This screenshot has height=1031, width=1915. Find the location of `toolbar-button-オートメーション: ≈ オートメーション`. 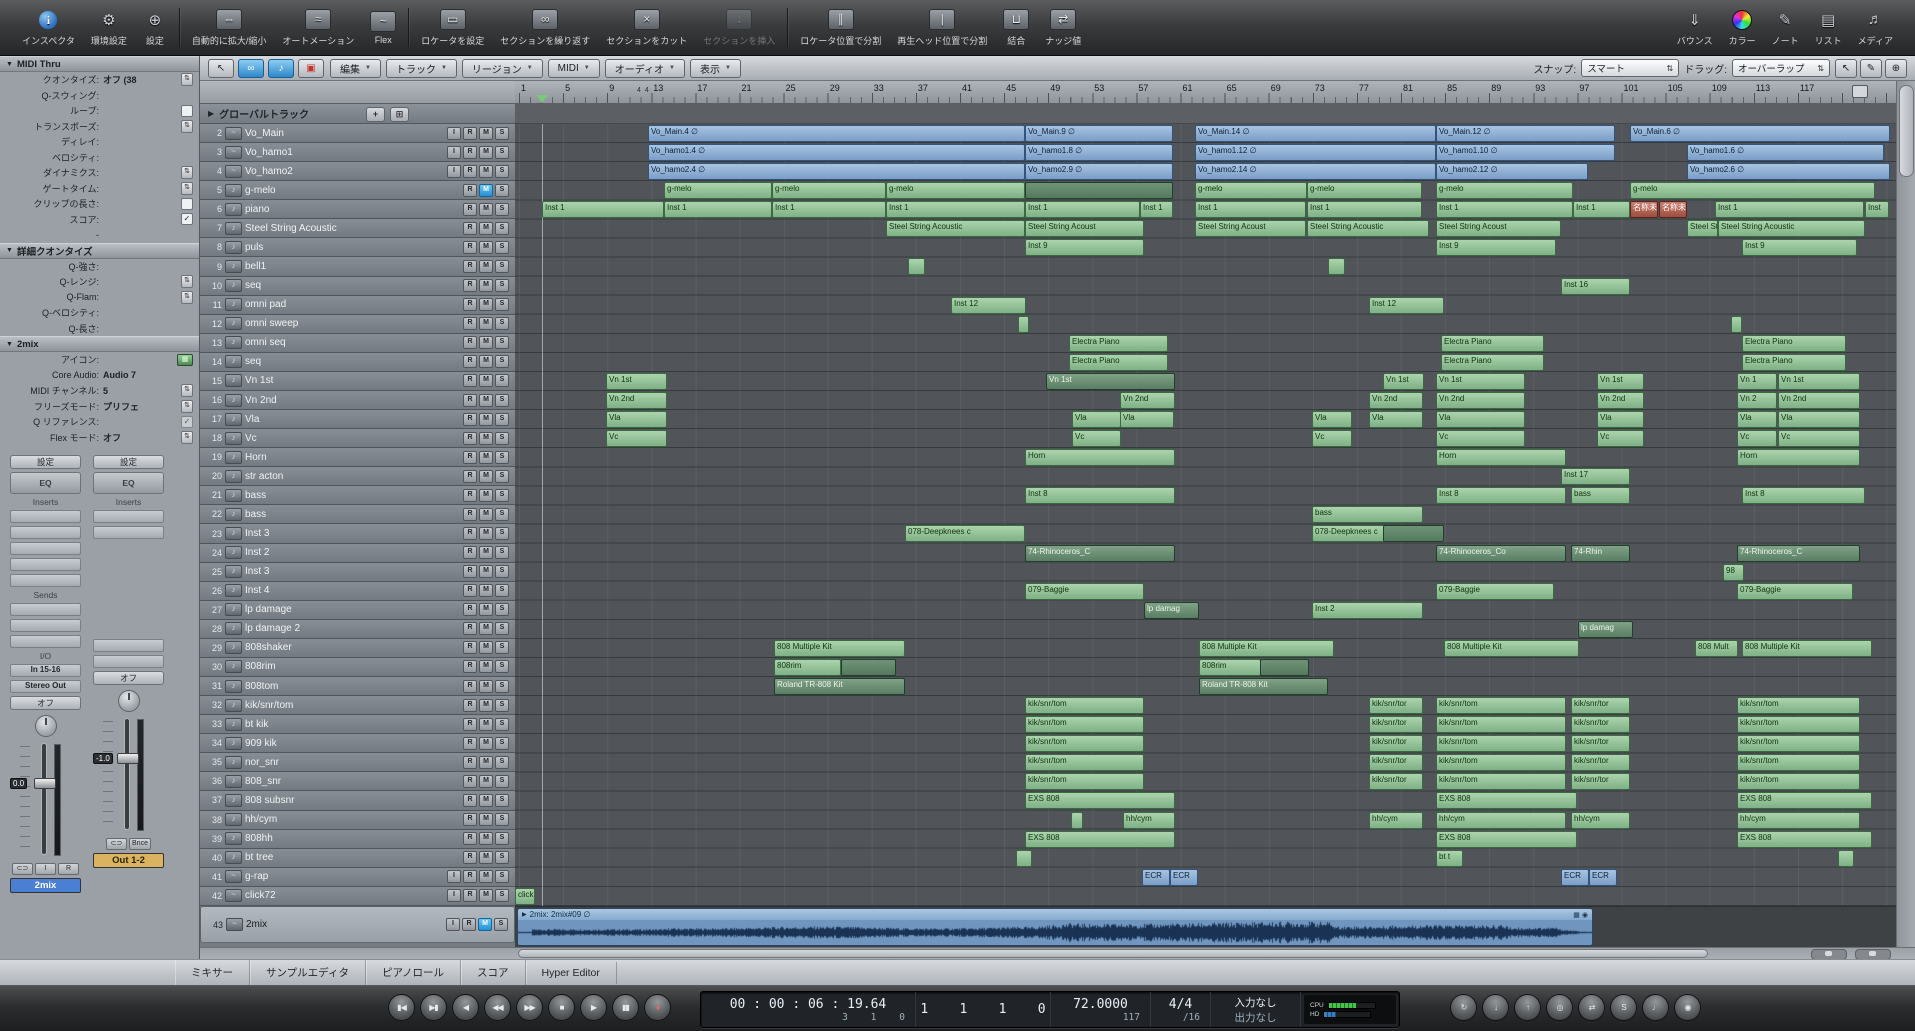

toolbar-button-オートメーション: ≈ オートメーション is located at coordinates (318, 28).